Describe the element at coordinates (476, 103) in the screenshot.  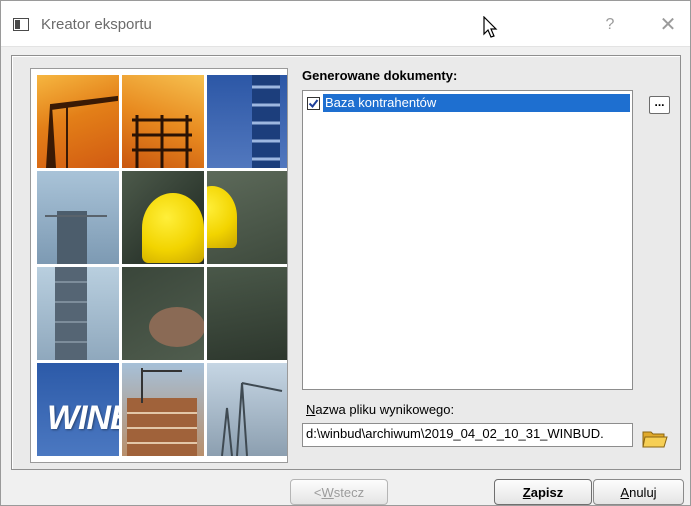
I see `document-item-label: Baza kontrahentów` at that location.